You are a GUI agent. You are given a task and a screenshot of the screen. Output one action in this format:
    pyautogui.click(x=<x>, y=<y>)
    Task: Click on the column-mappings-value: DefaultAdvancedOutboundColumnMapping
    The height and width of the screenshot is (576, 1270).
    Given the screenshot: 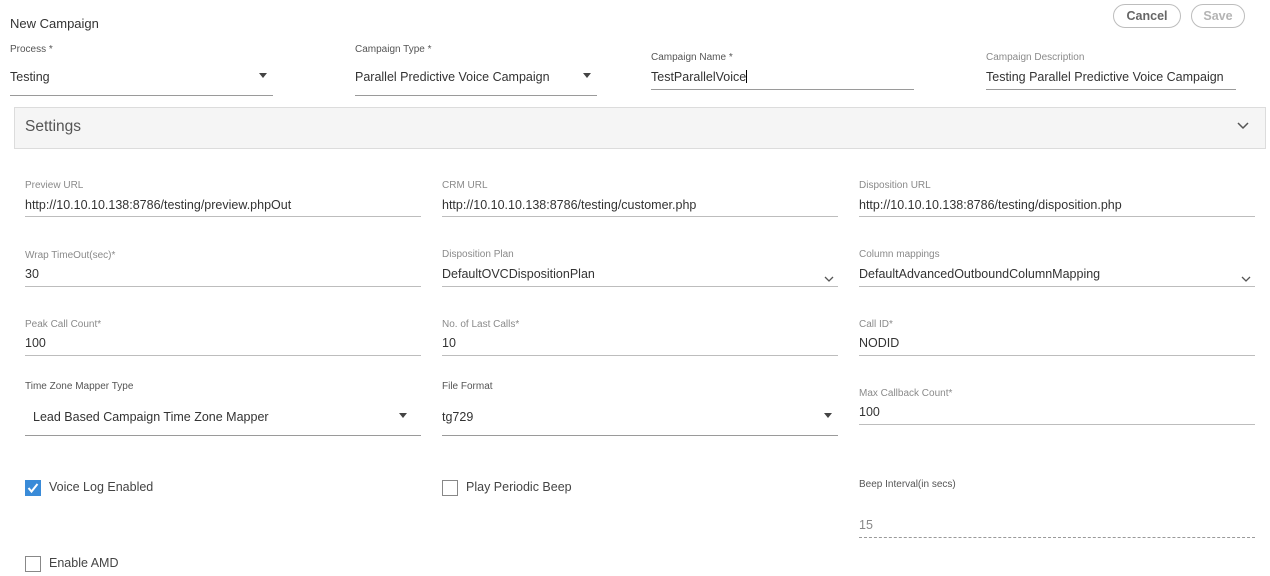 What is the action you would take?
    pyautogui.click(x=980, y=274)
    